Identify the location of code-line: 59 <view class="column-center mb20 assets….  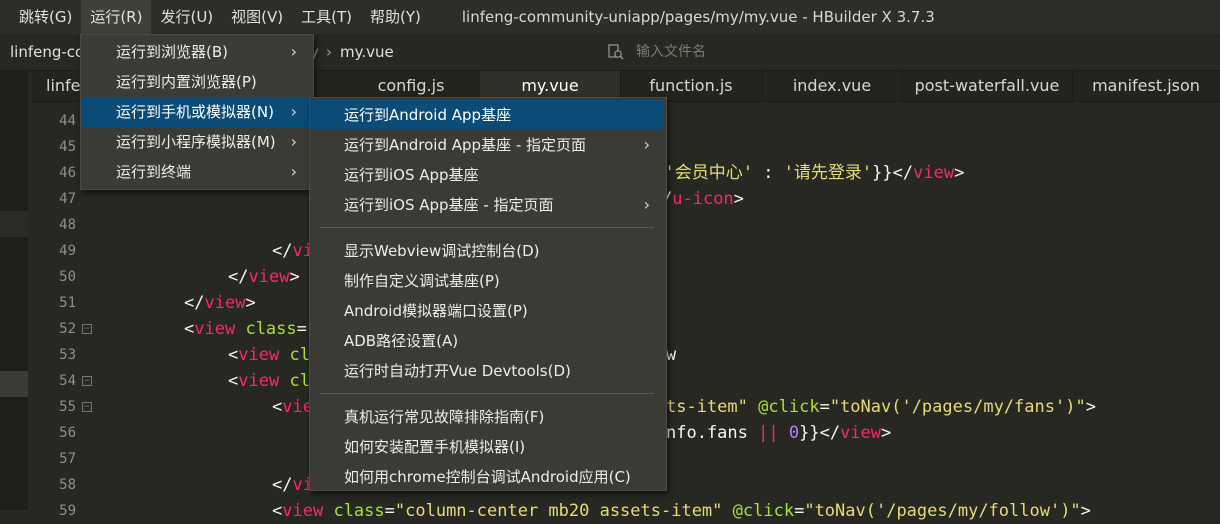
(626, 511).